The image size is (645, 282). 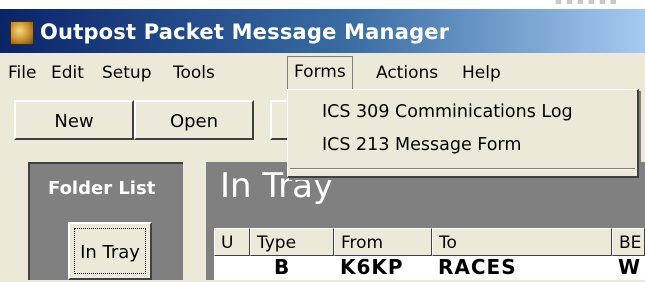 I want to click on cell-to: RACES, so click(x=477, y=267).